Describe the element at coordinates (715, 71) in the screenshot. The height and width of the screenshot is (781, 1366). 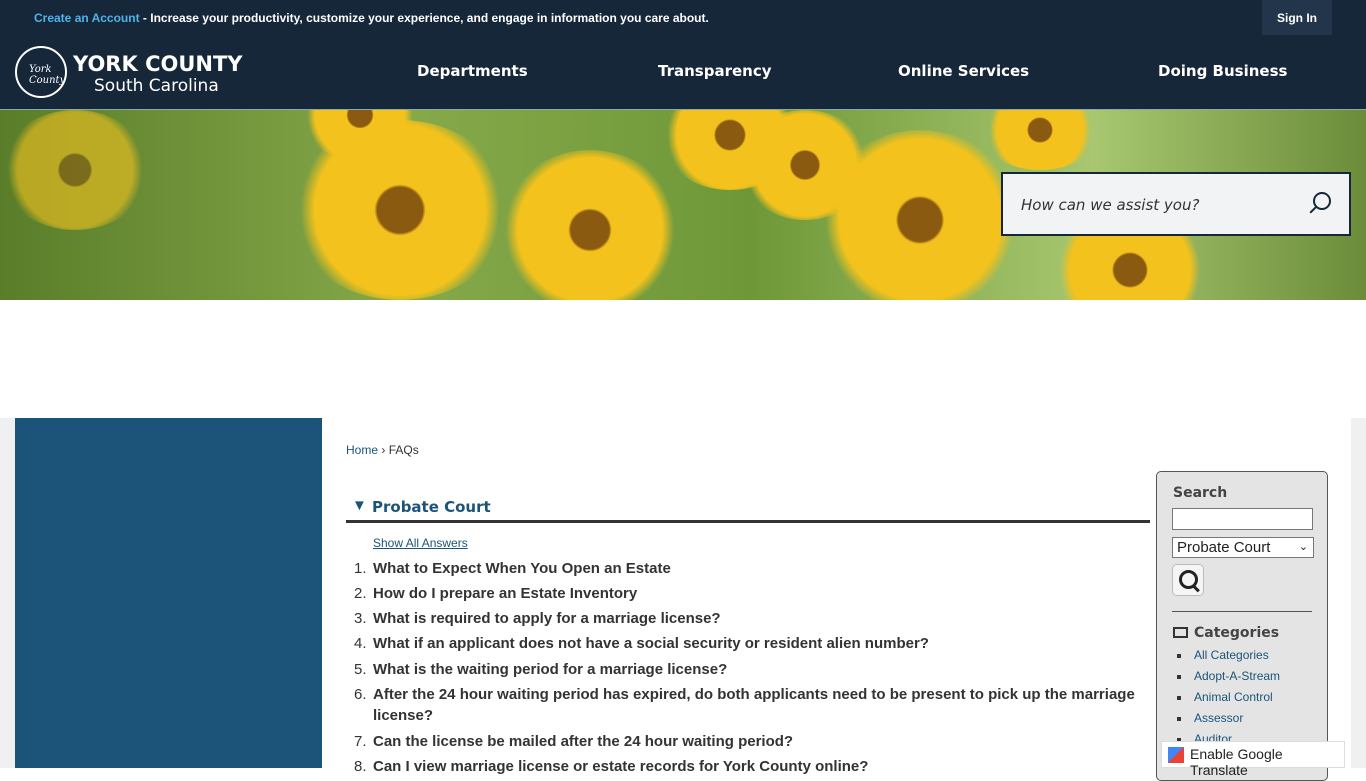
I see `nav-transparency: Transparency` at that location.